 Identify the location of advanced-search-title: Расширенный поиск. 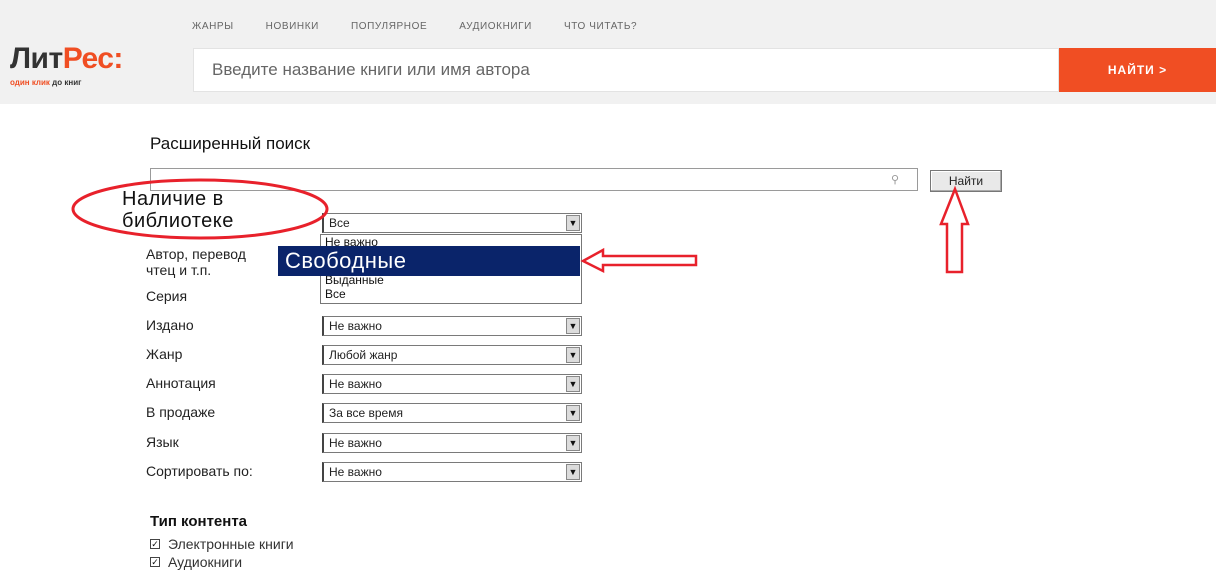
(230, 143).